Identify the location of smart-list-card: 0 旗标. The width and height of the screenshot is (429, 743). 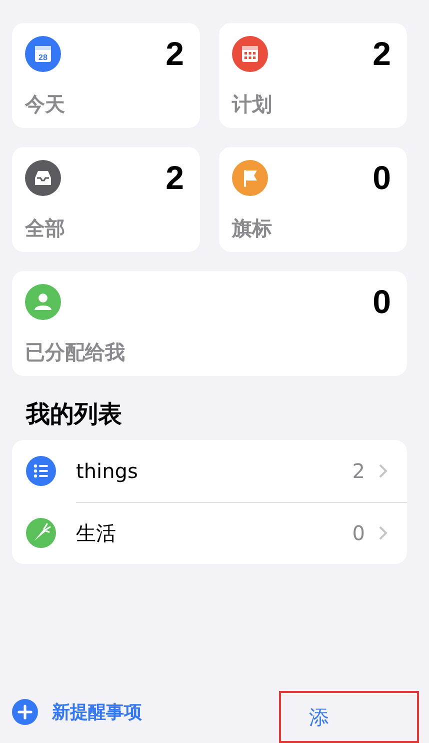
(313, 199).